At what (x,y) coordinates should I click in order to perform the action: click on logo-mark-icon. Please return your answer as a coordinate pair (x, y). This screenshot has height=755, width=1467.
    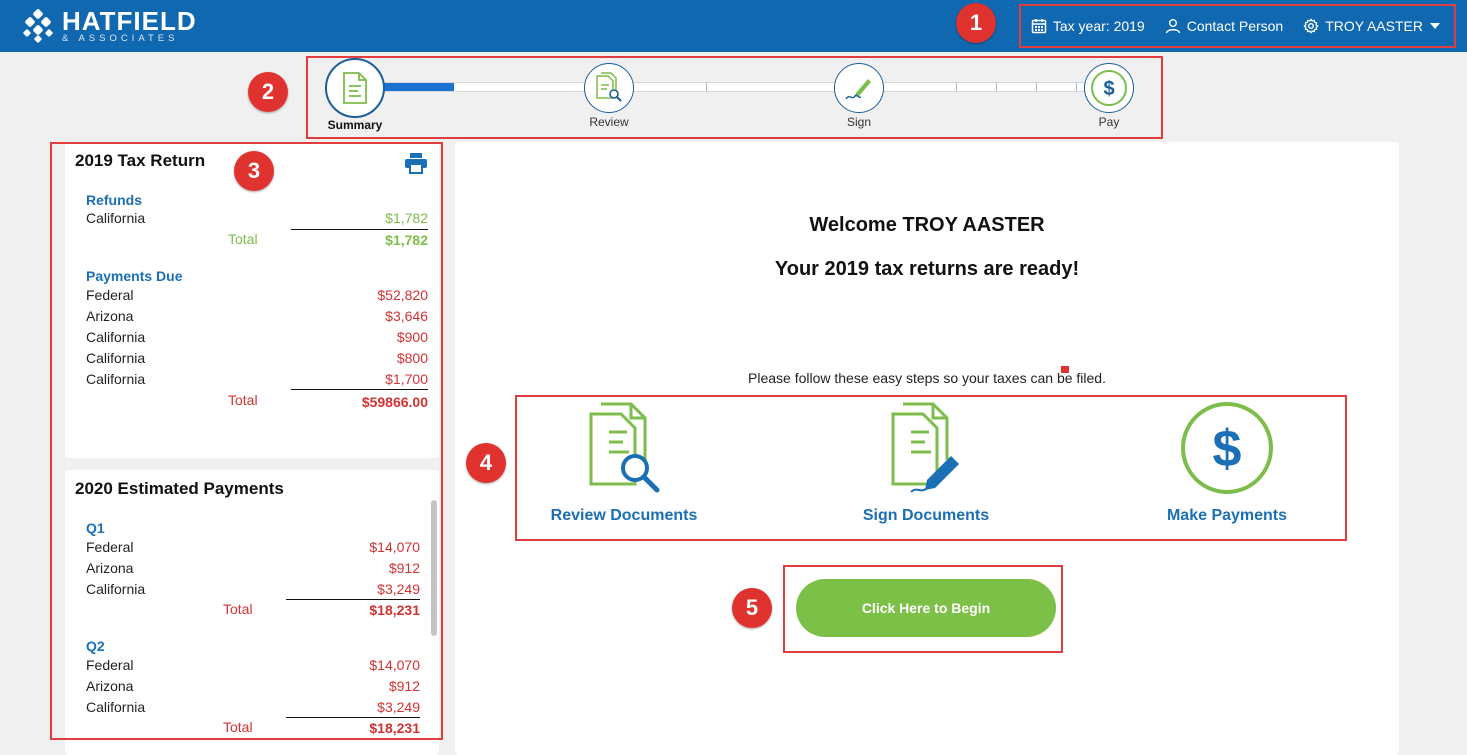
    Looking at the image, I should click on (38, 26).